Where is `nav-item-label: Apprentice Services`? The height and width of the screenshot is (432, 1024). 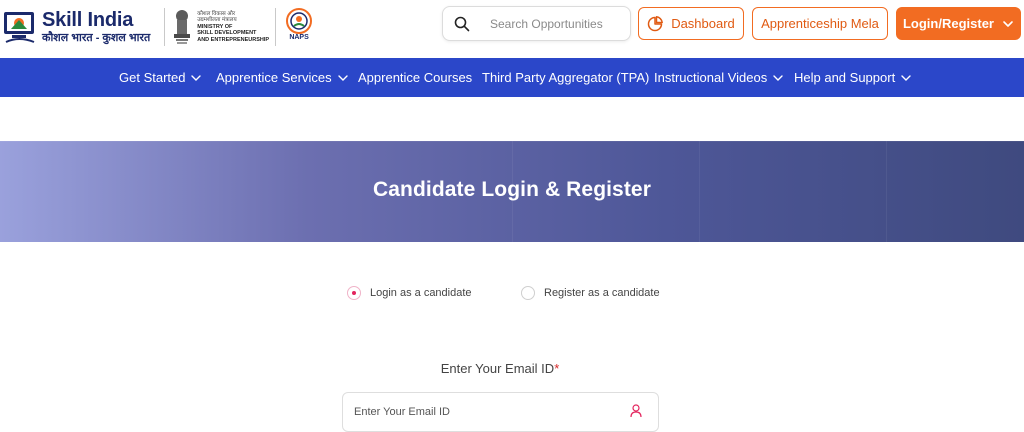
nav-item-label: Apprentice Services is located at coordinates (274, 77).